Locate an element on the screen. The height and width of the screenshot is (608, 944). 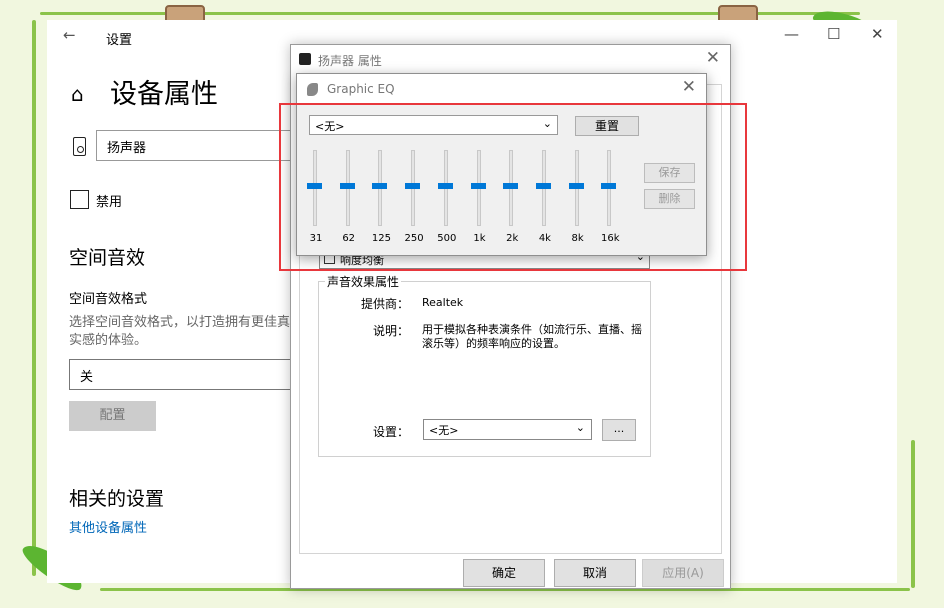
home-icon: ⌂ is located at coordinates (77, 94).